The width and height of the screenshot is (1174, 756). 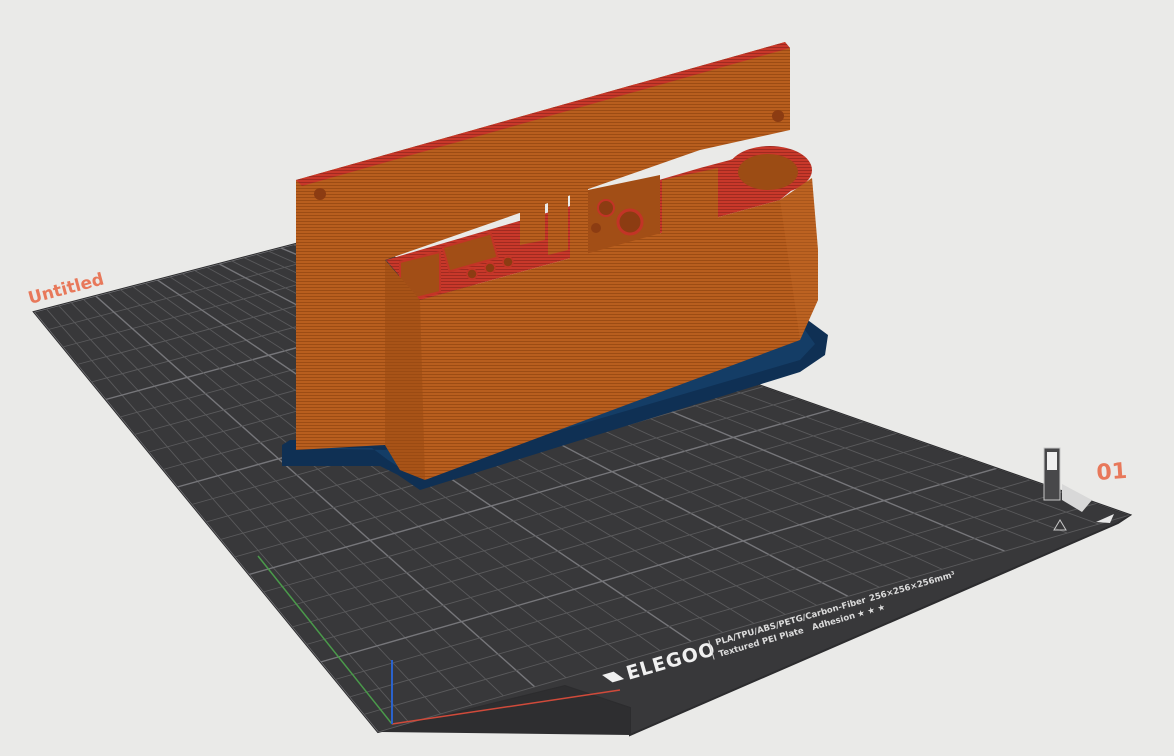 What do you see at coordinates (778, 116) in the screenshot?
I see `mount-hole-right` at bounding box center [778, 116].